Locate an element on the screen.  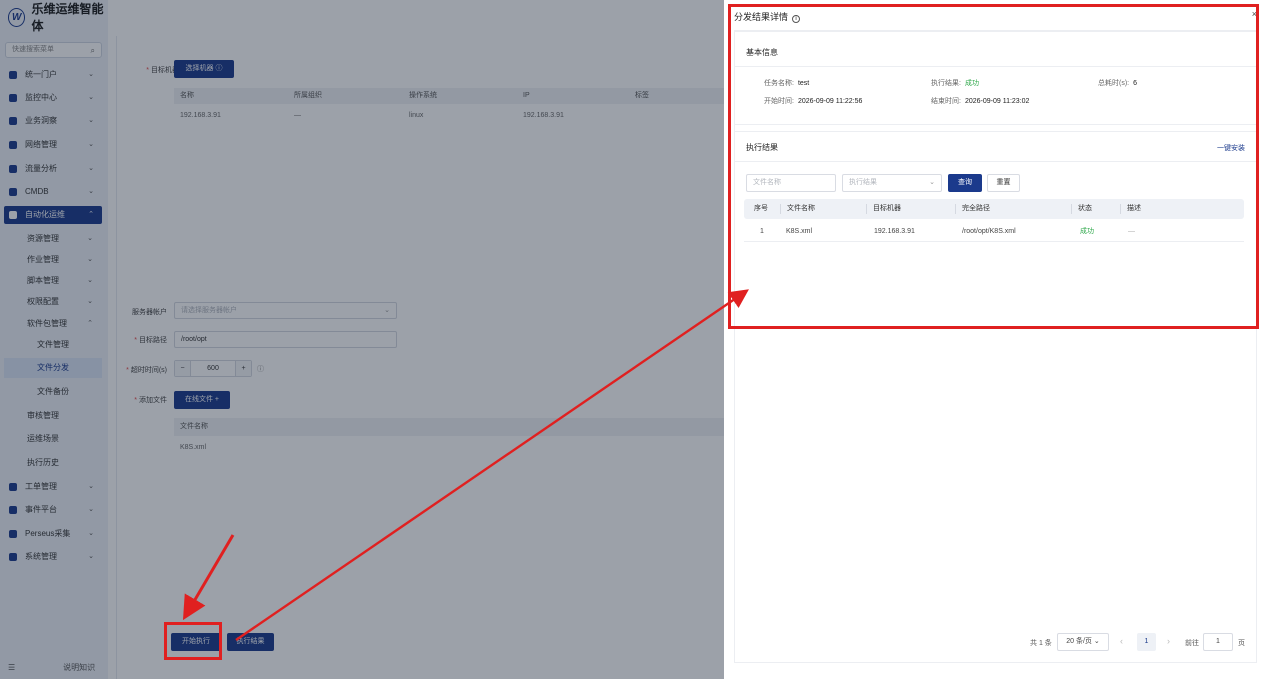
annotation-highlight-box is located at coordinates (193, 641).